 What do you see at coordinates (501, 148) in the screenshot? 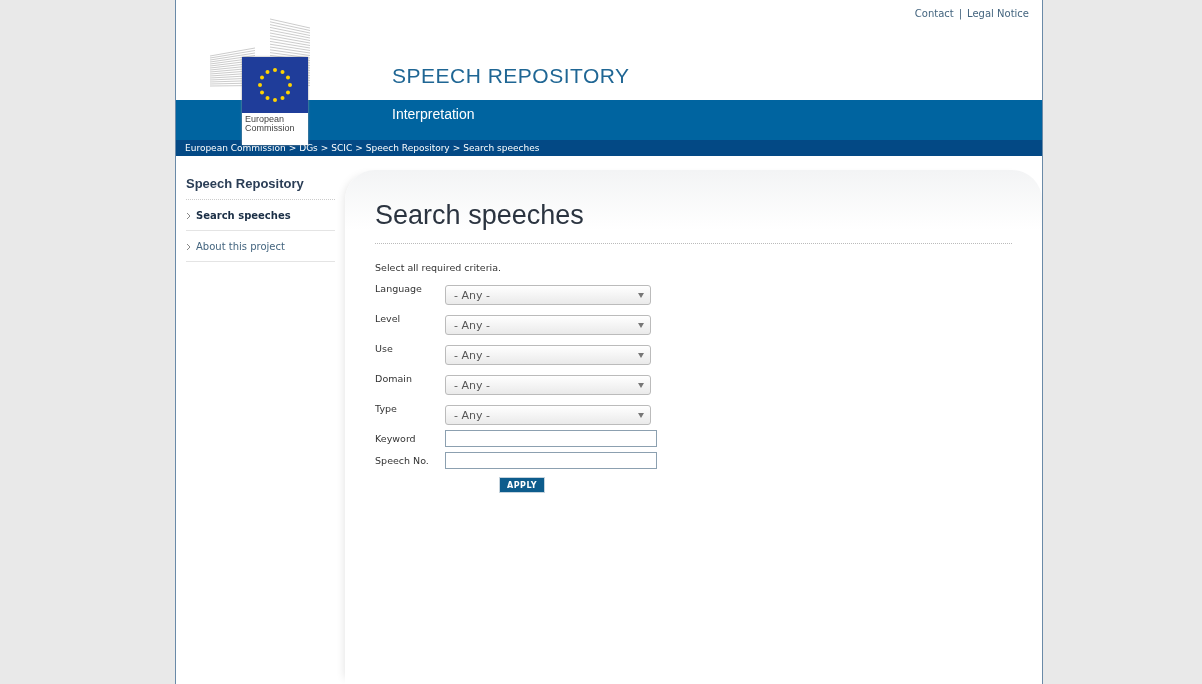
I see `breadcrumb-link: Search speeches` at bounding box center [501, 148].